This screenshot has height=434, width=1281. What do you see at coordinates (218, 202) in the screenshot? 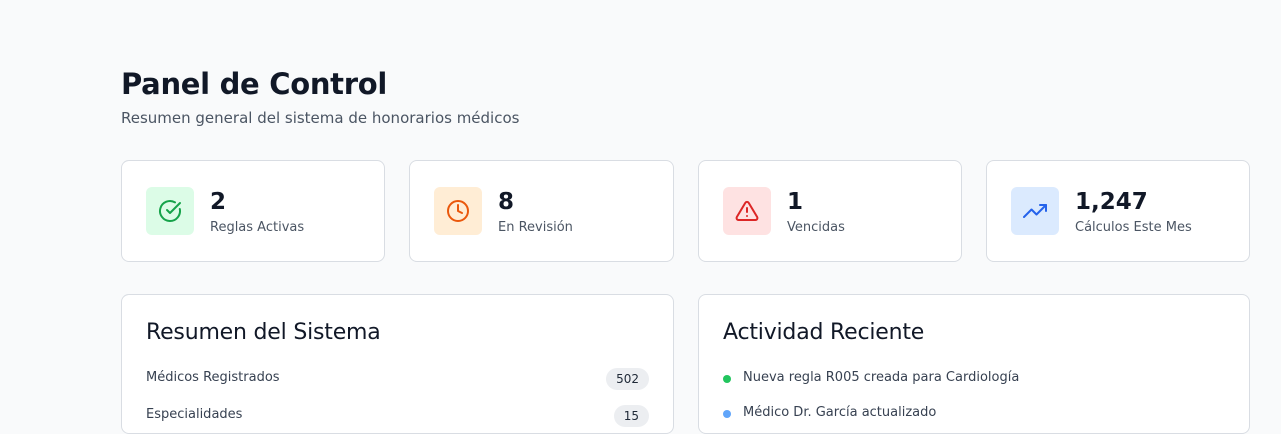
I see `stat-value: 2` at bounding box center [218, 202].